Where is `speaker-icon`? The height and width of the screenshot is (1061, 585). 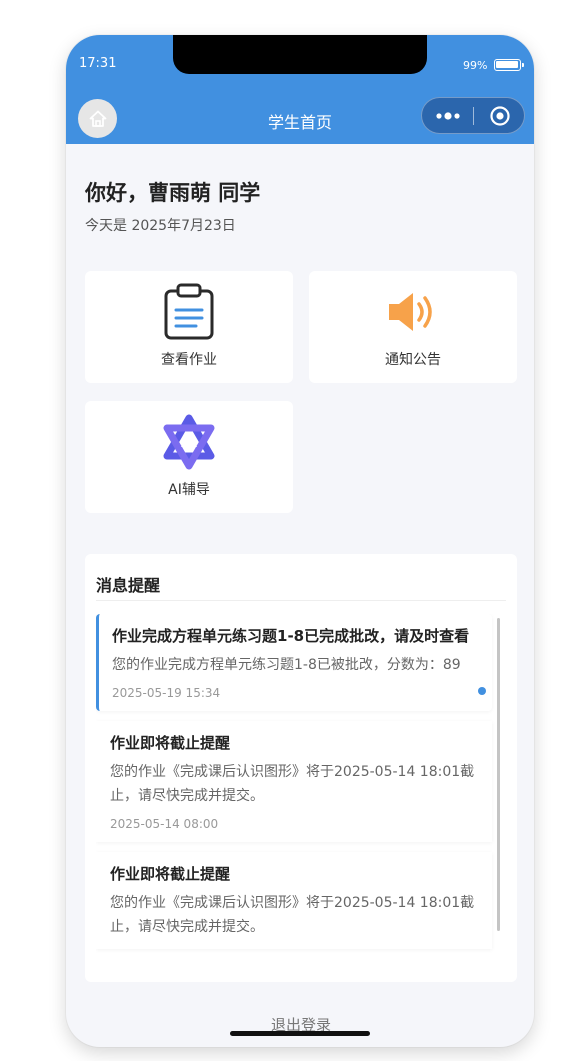 speaker-icon is located at coordinates (413, 312).